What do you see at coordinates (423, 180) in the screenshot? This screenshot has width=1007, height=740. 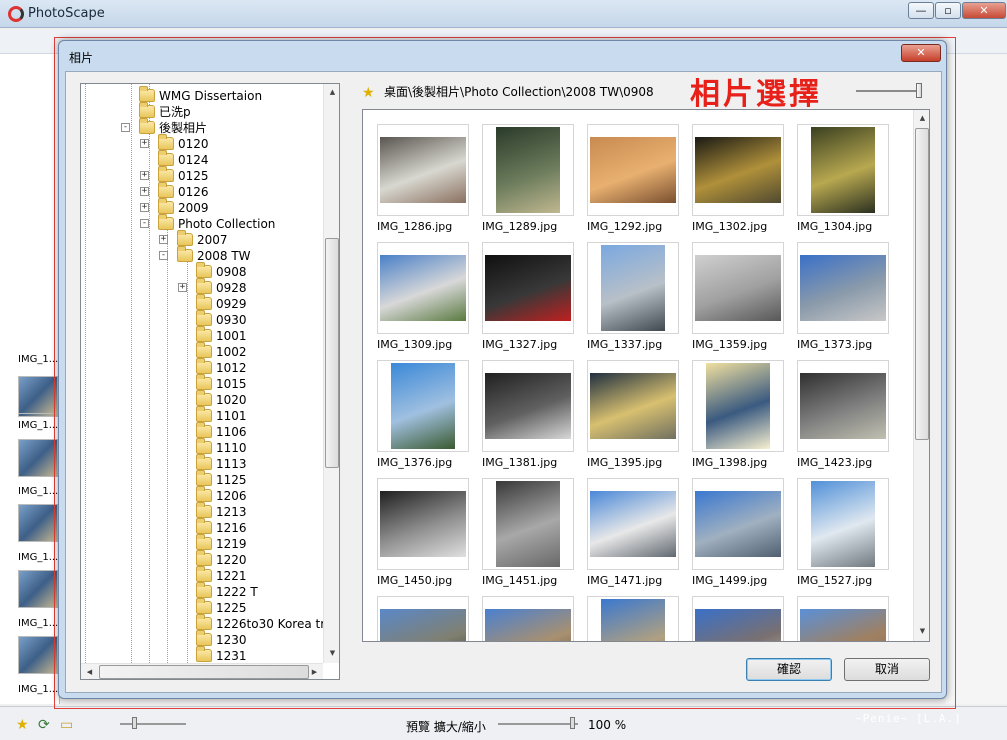 I see `photo-thumbnail: IMG_1286.jpg` at bounding box center [423, 180].